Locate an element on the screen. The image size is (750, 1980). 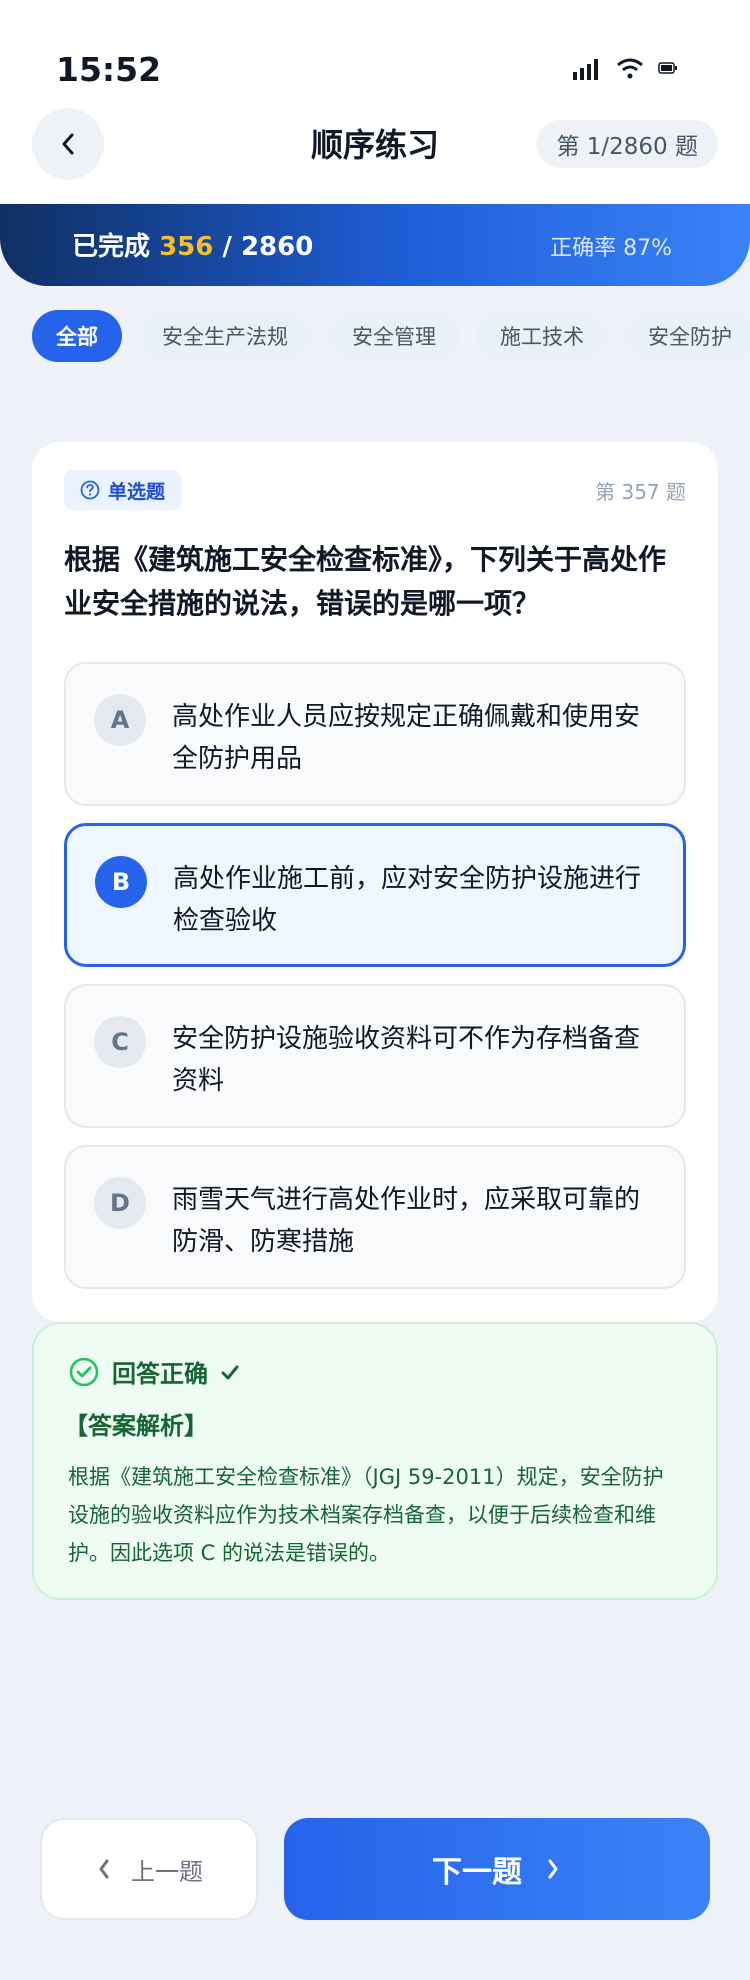
completed-count: 356 is located at coordinates (186, 247).